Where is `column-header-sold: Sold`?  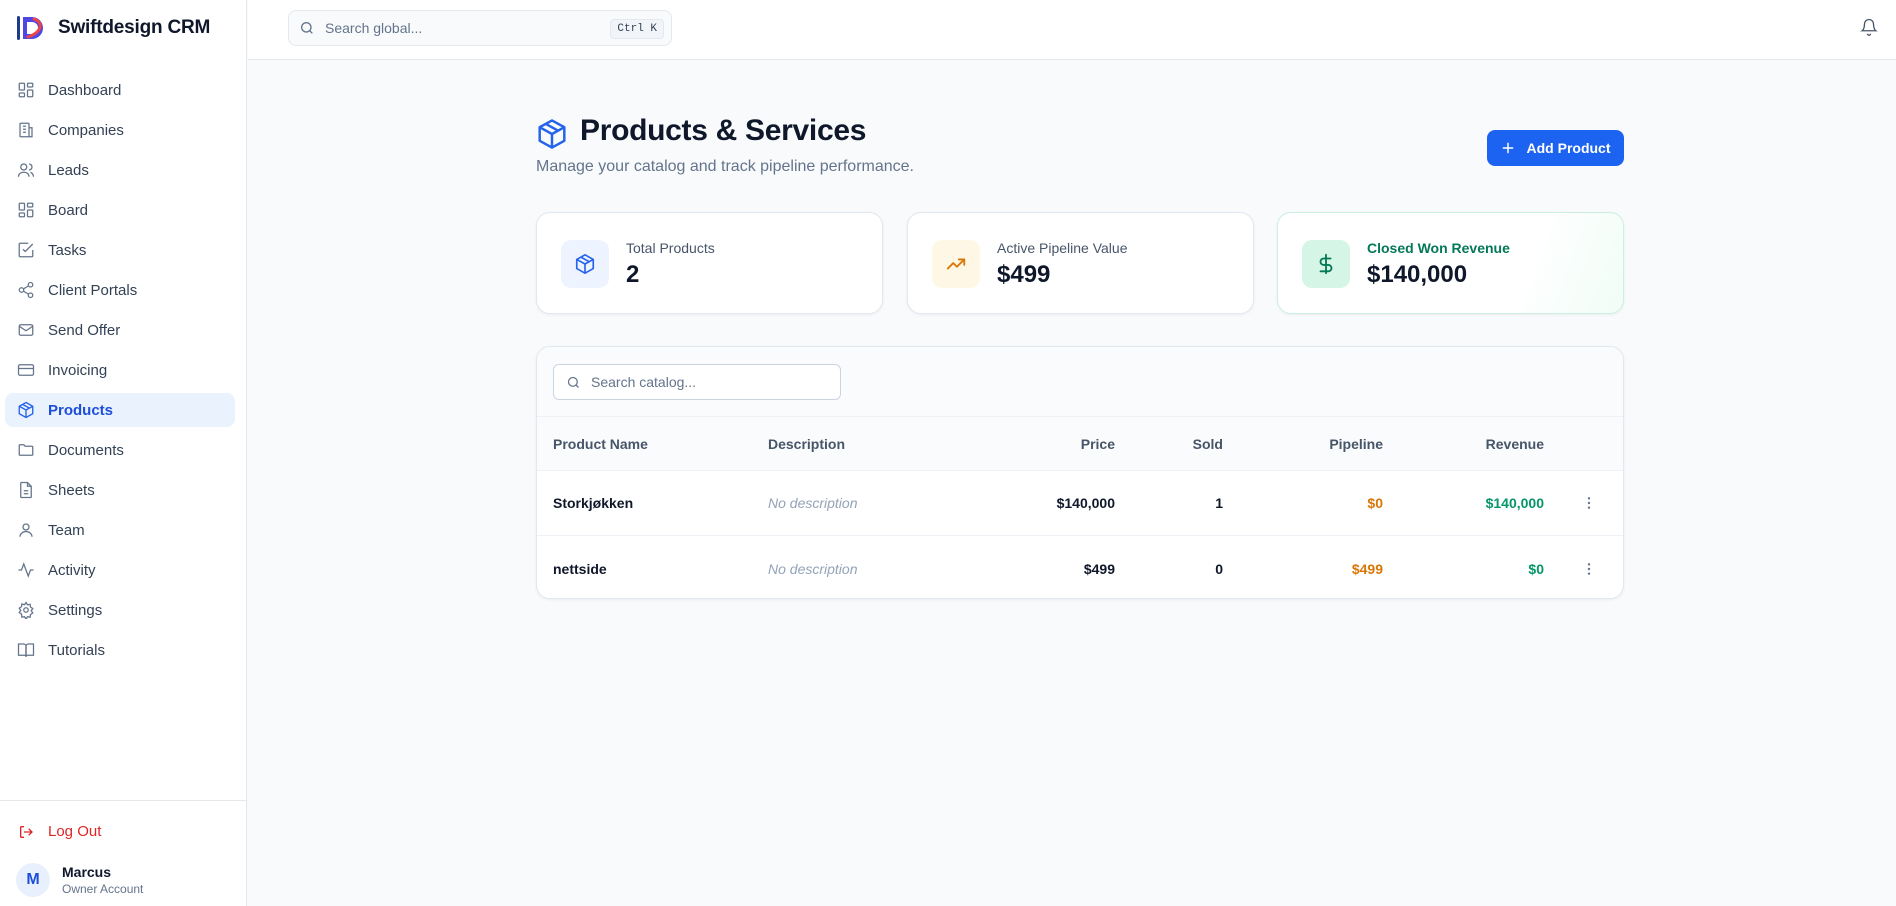
column-header-sold: Sold is located at coordinates (1208, 443).